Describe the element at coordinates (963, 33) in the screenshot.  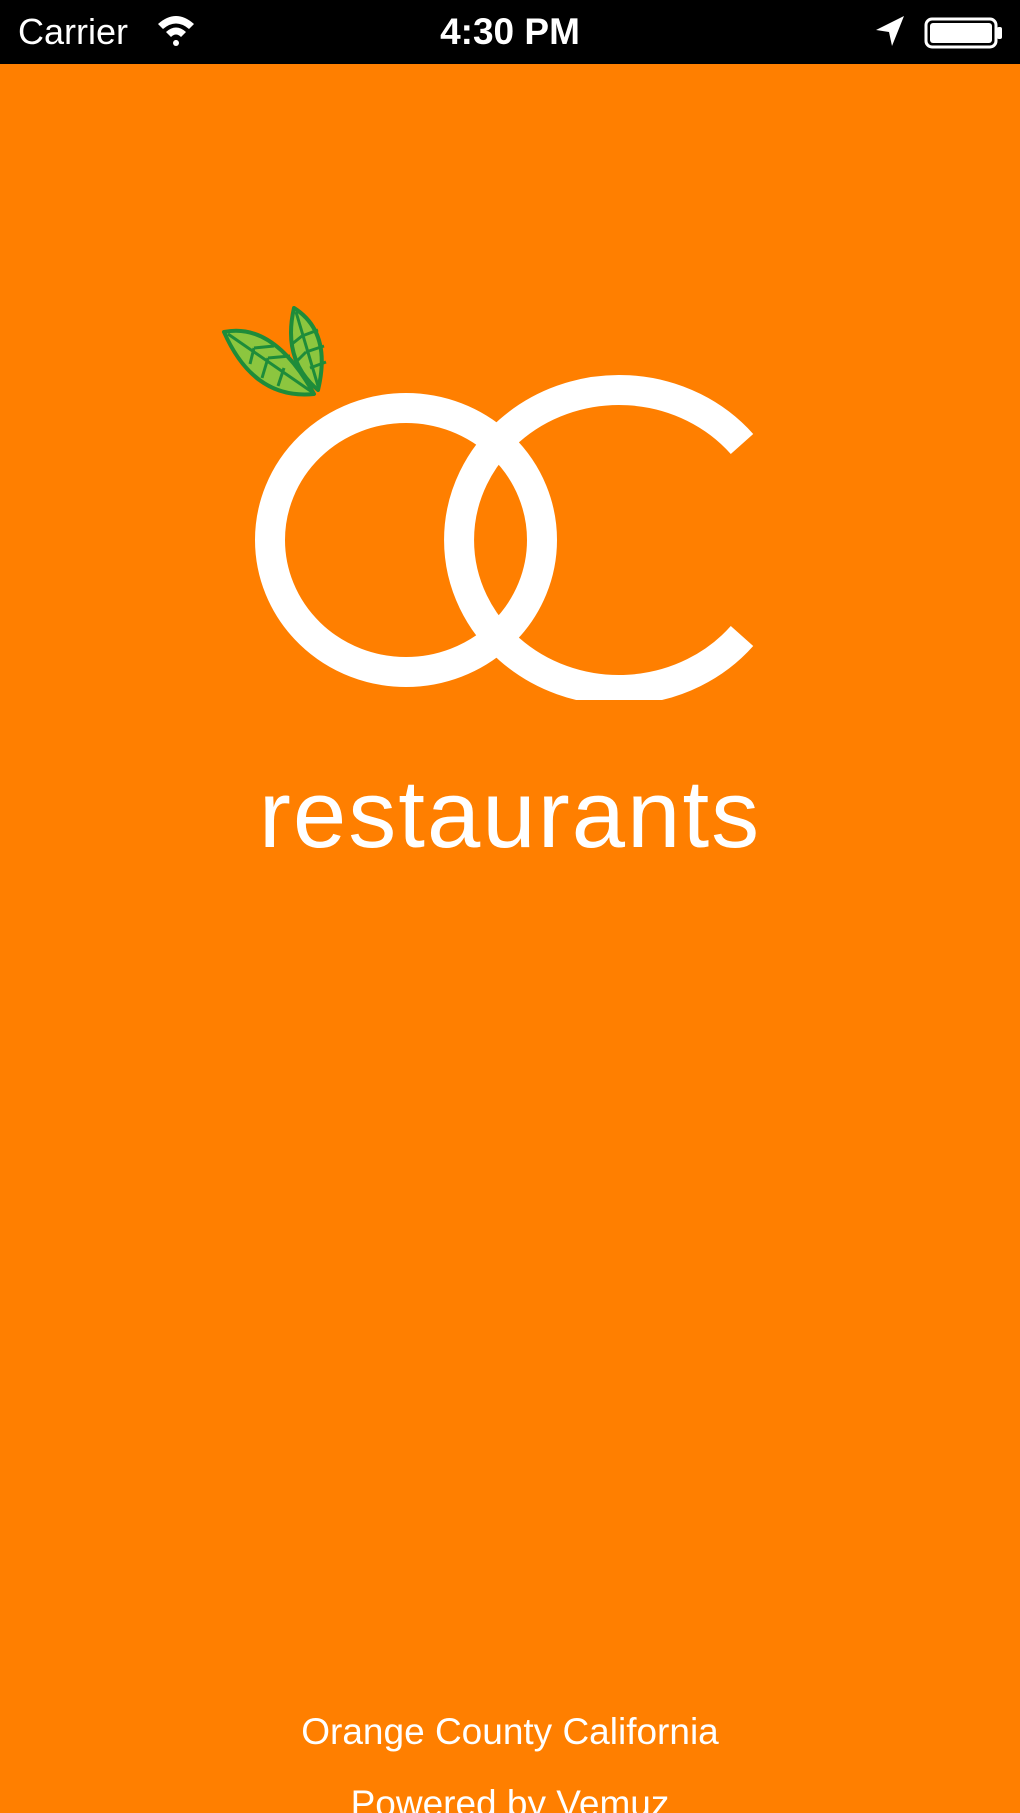
I see `battery-icon` at that location.